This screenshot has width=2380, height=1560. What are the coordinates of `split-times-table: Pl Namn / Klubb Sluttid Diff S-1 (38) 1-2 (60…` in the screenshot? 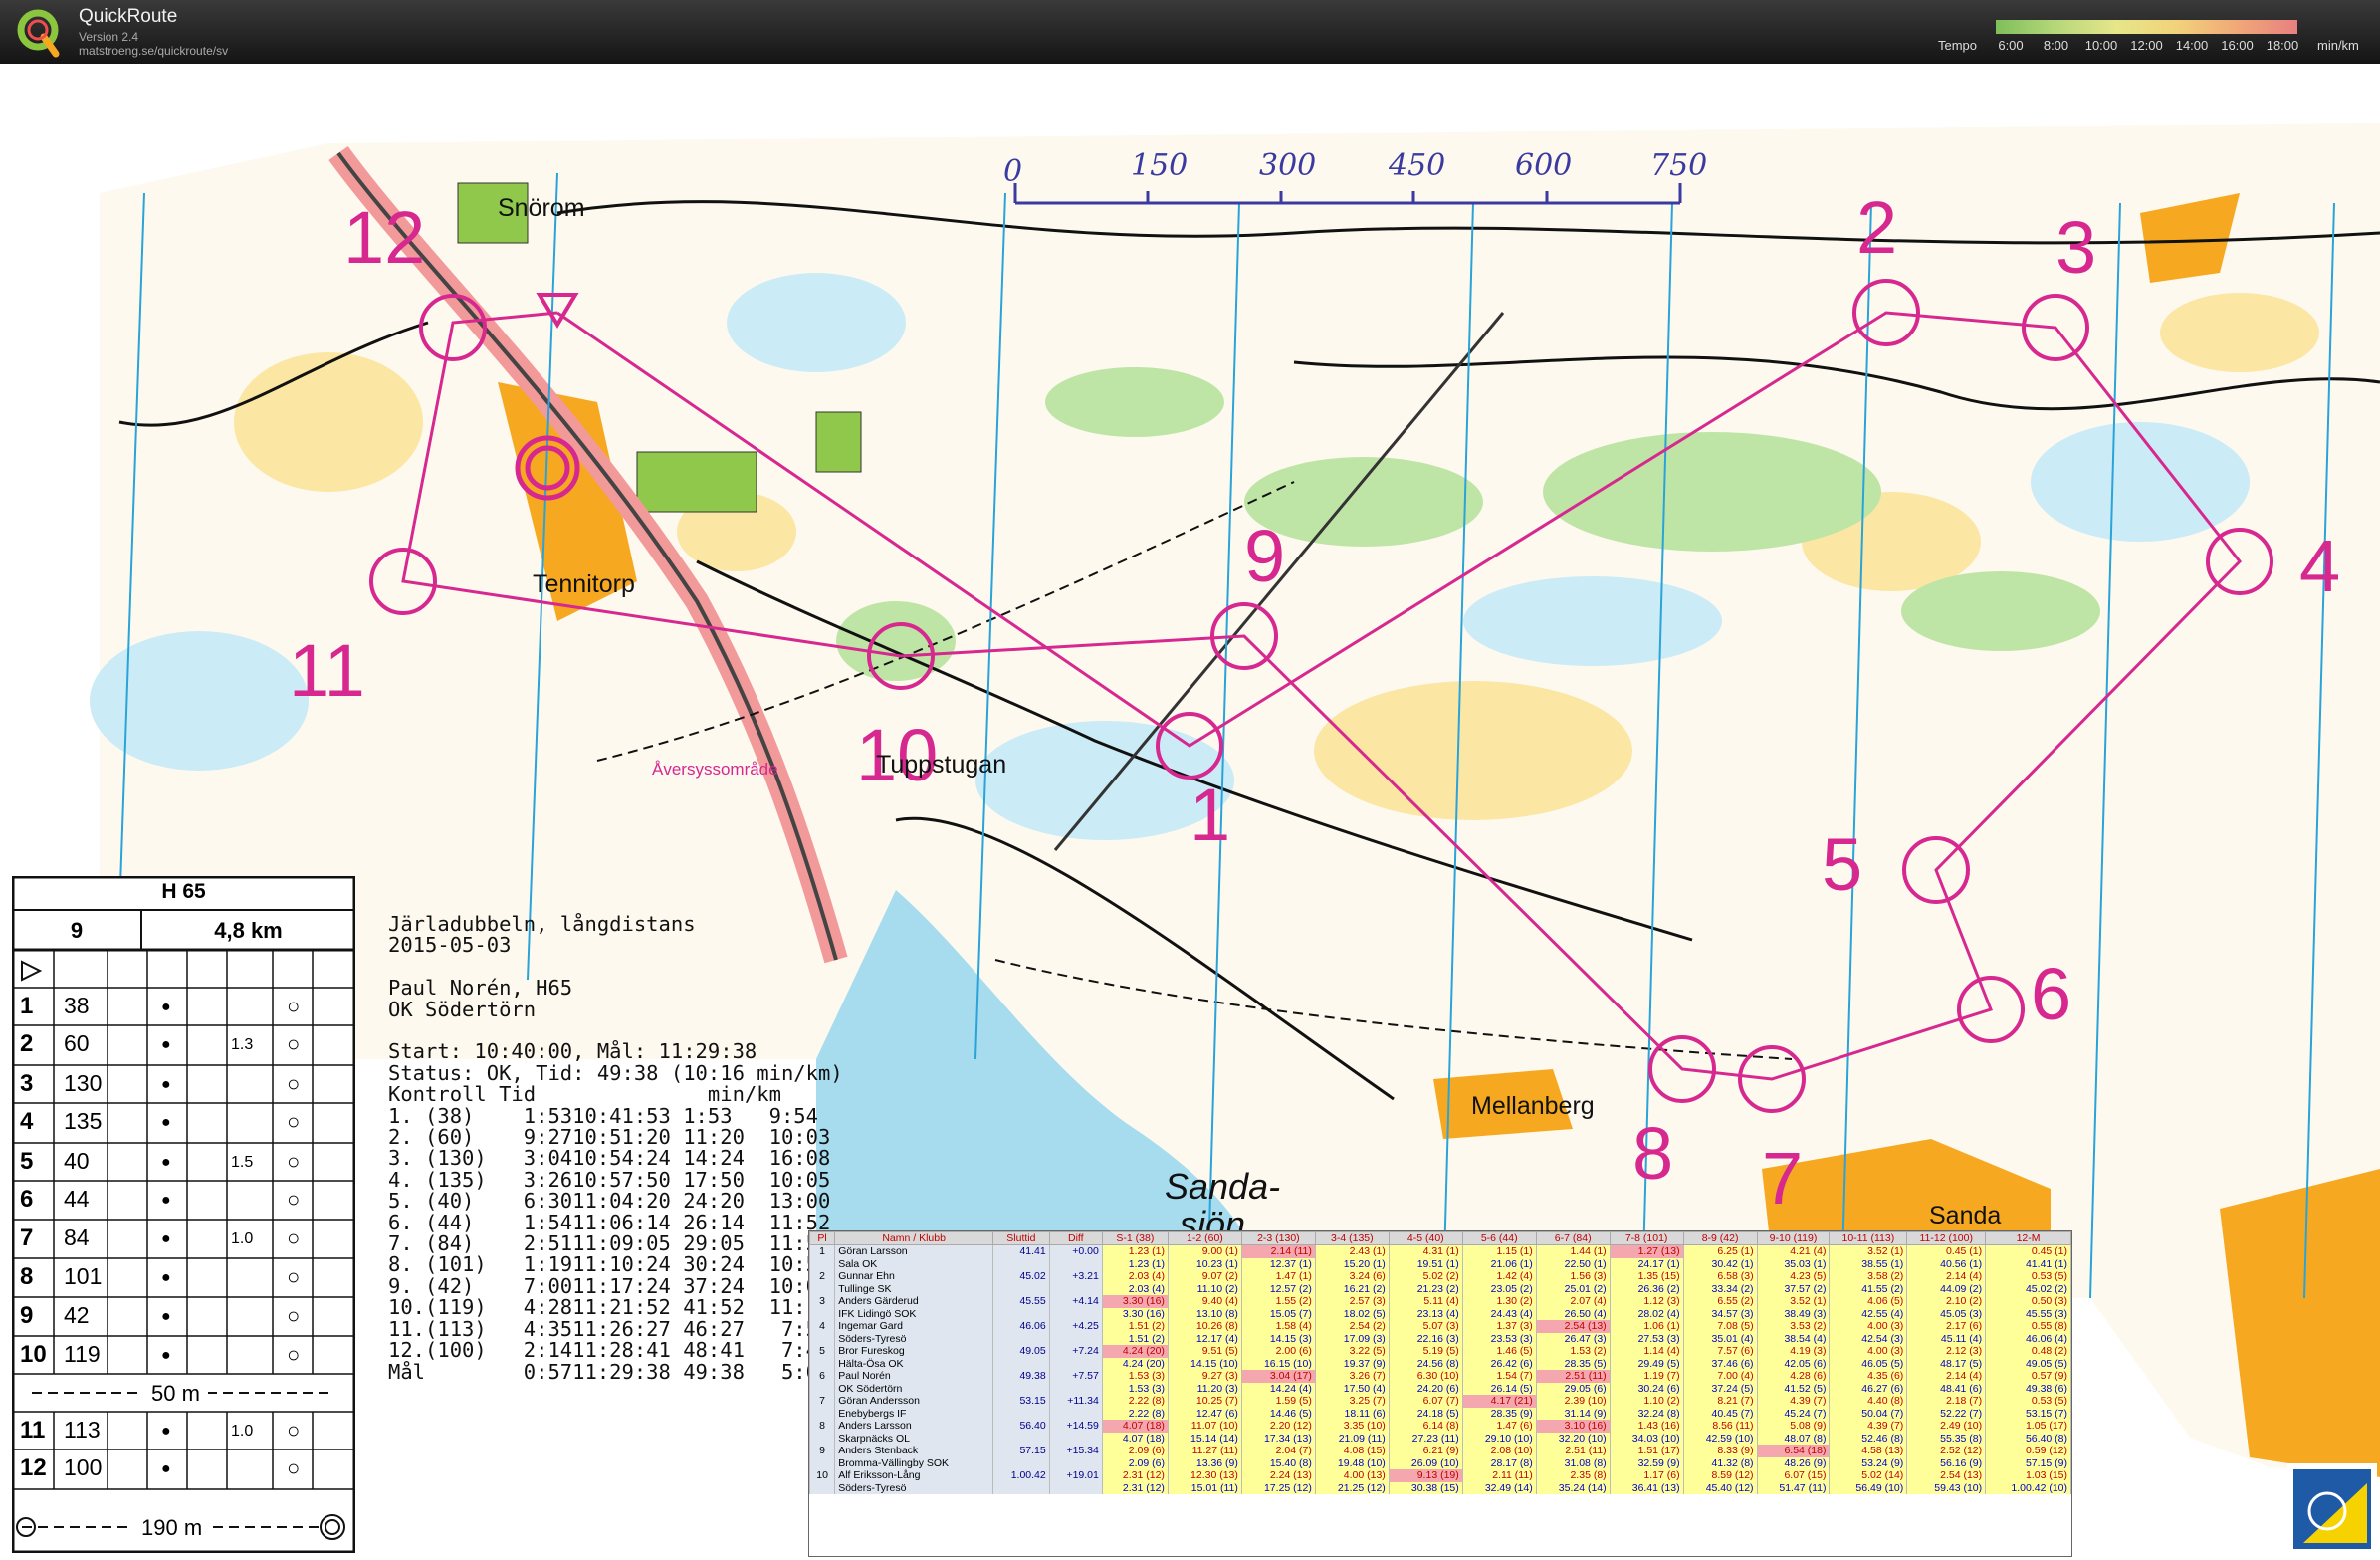 It's located at (1440, 1393).